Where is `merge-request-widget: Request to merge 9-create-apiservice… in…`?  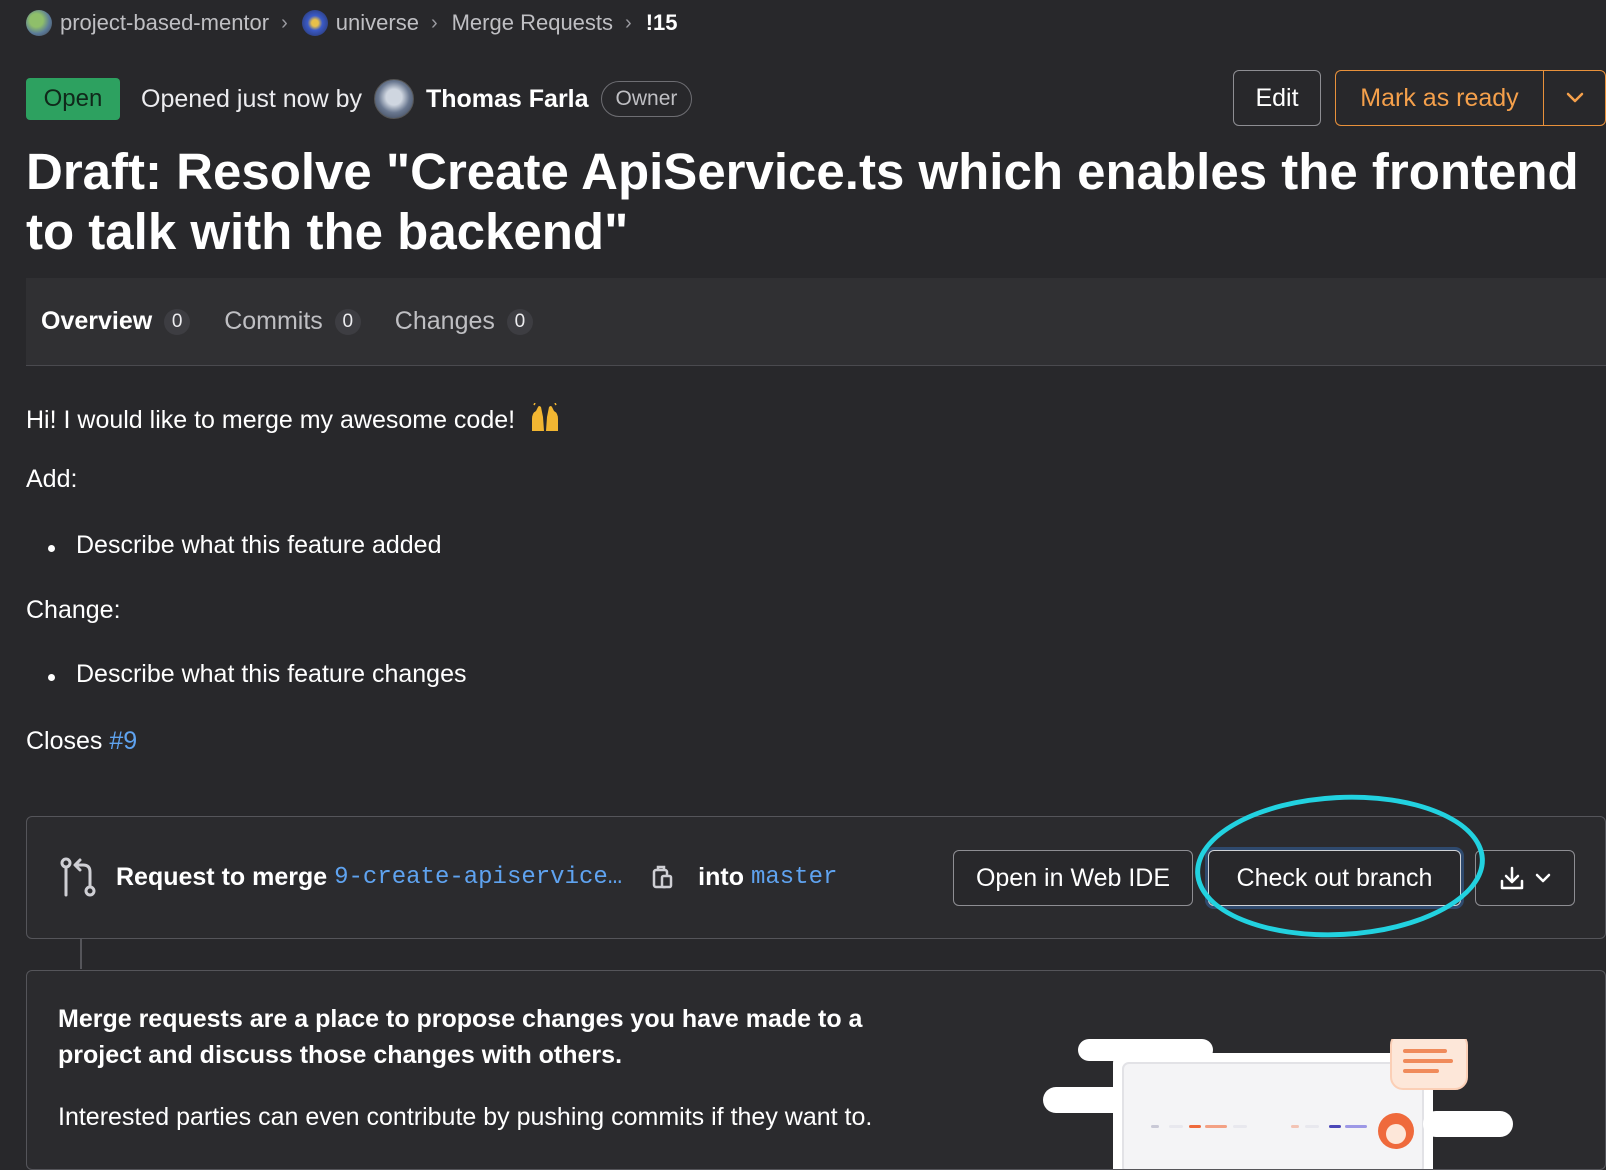 merge-request-widget: Request to merge 9-create-apiservice… in… is located at coordinates (816, 877).